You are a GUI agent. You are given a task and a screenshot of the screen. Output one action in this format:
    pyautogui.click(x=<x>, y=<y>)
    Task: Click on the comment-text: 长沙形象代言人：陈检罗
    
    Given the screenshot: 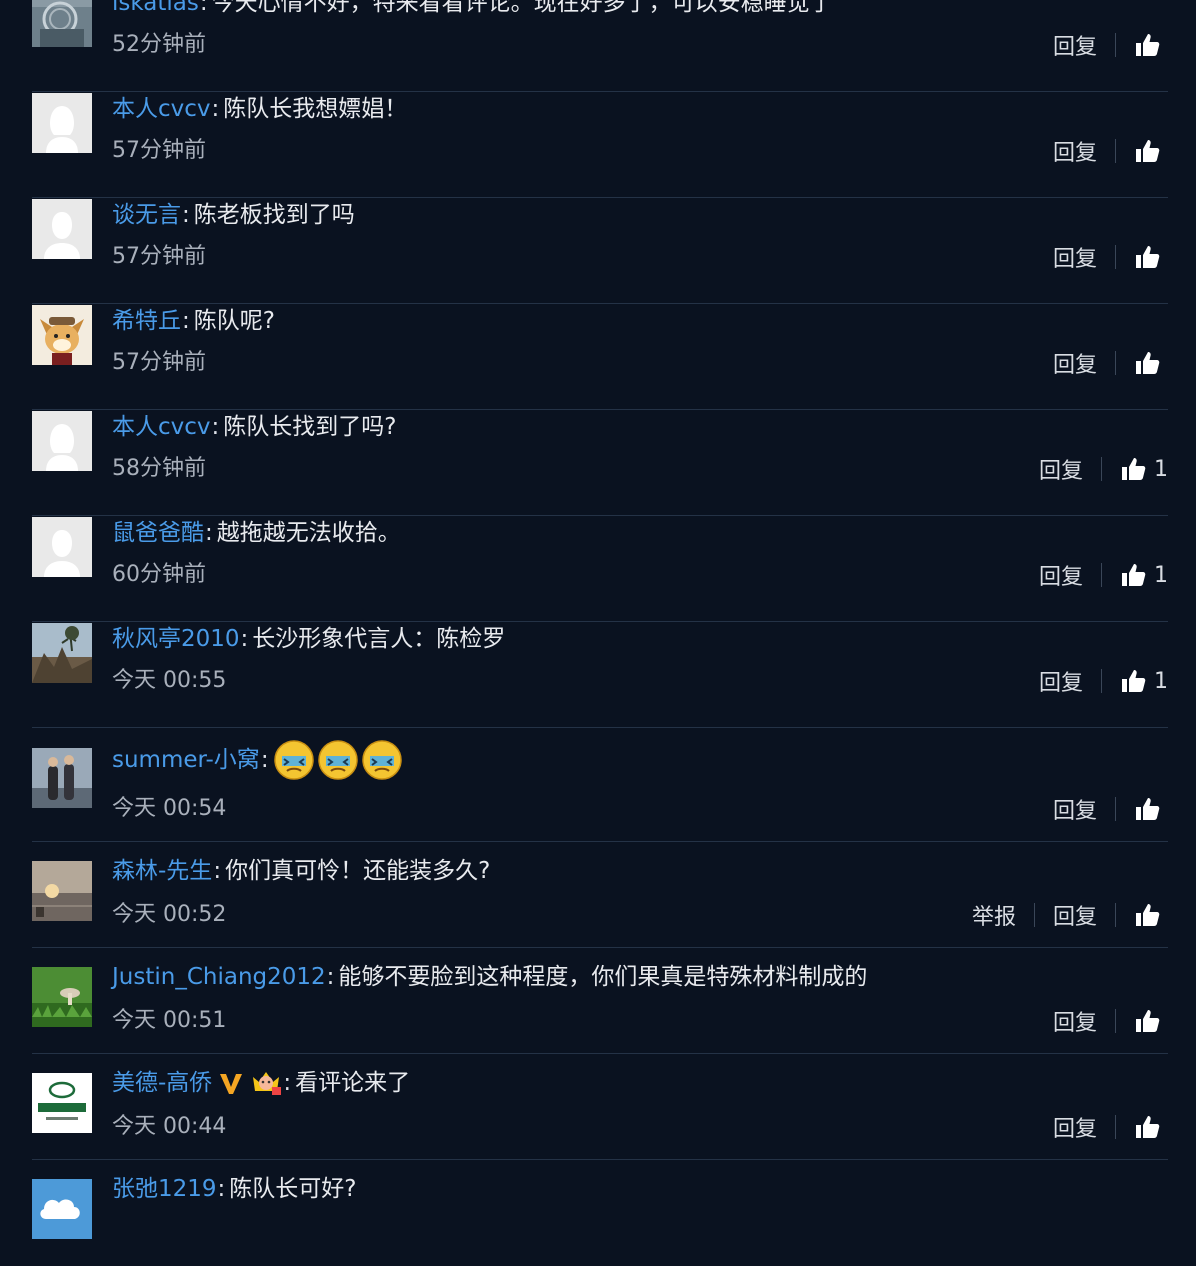 What is the action you would take?
    pyautogui.click(x=379, y=639)
    